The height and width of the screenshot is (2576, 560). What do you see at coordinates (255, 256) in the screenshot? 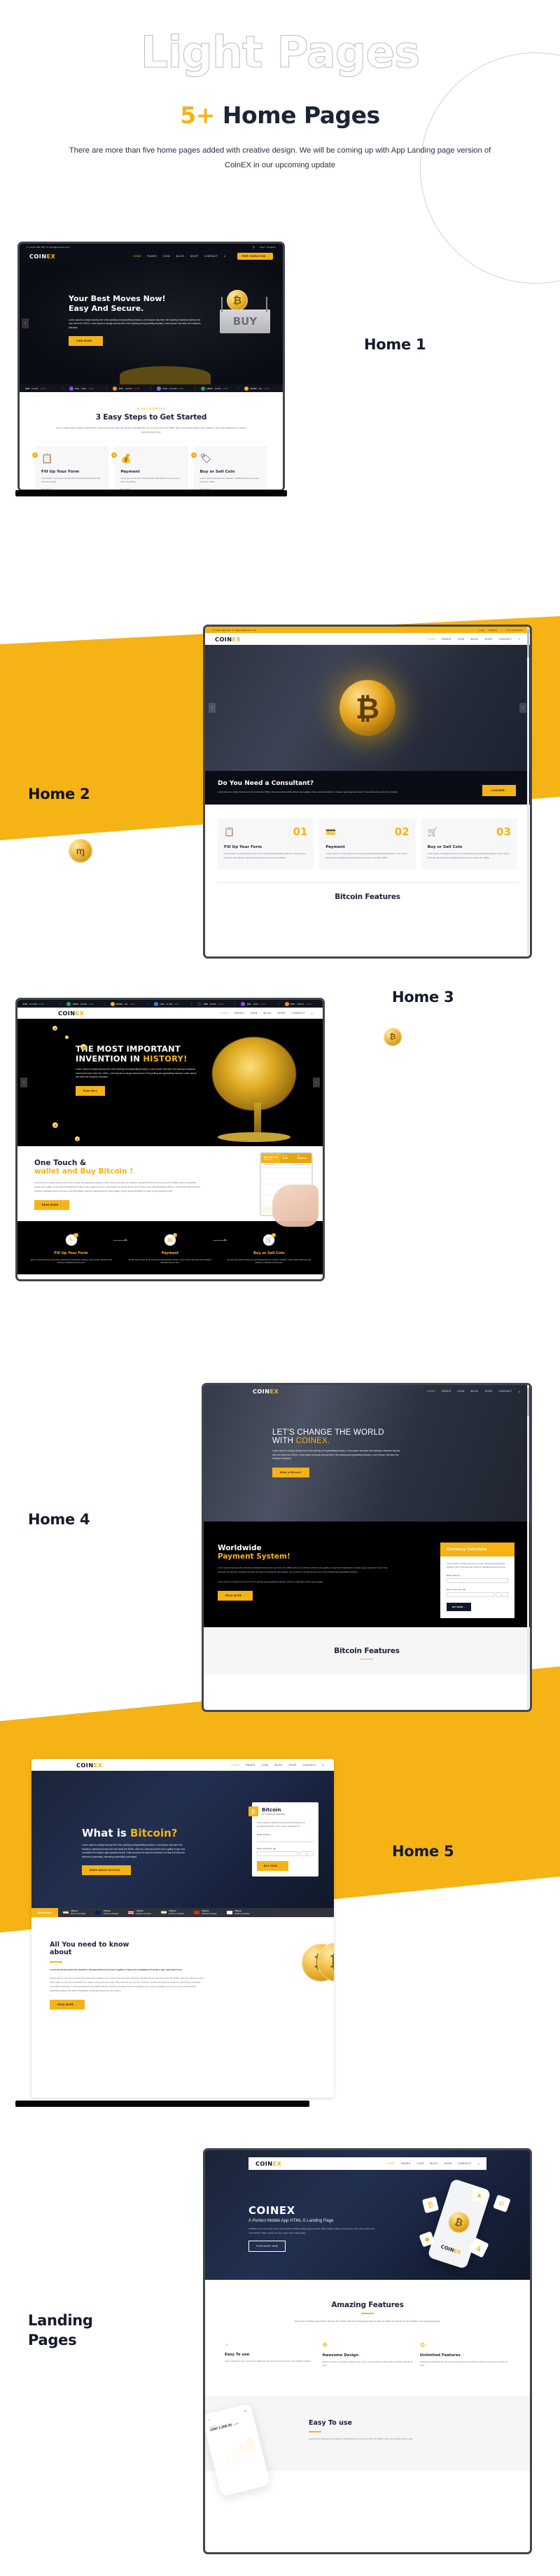
I see `free-consulting-button: FREE CONSULTING →` at bounding box center [255, 256].